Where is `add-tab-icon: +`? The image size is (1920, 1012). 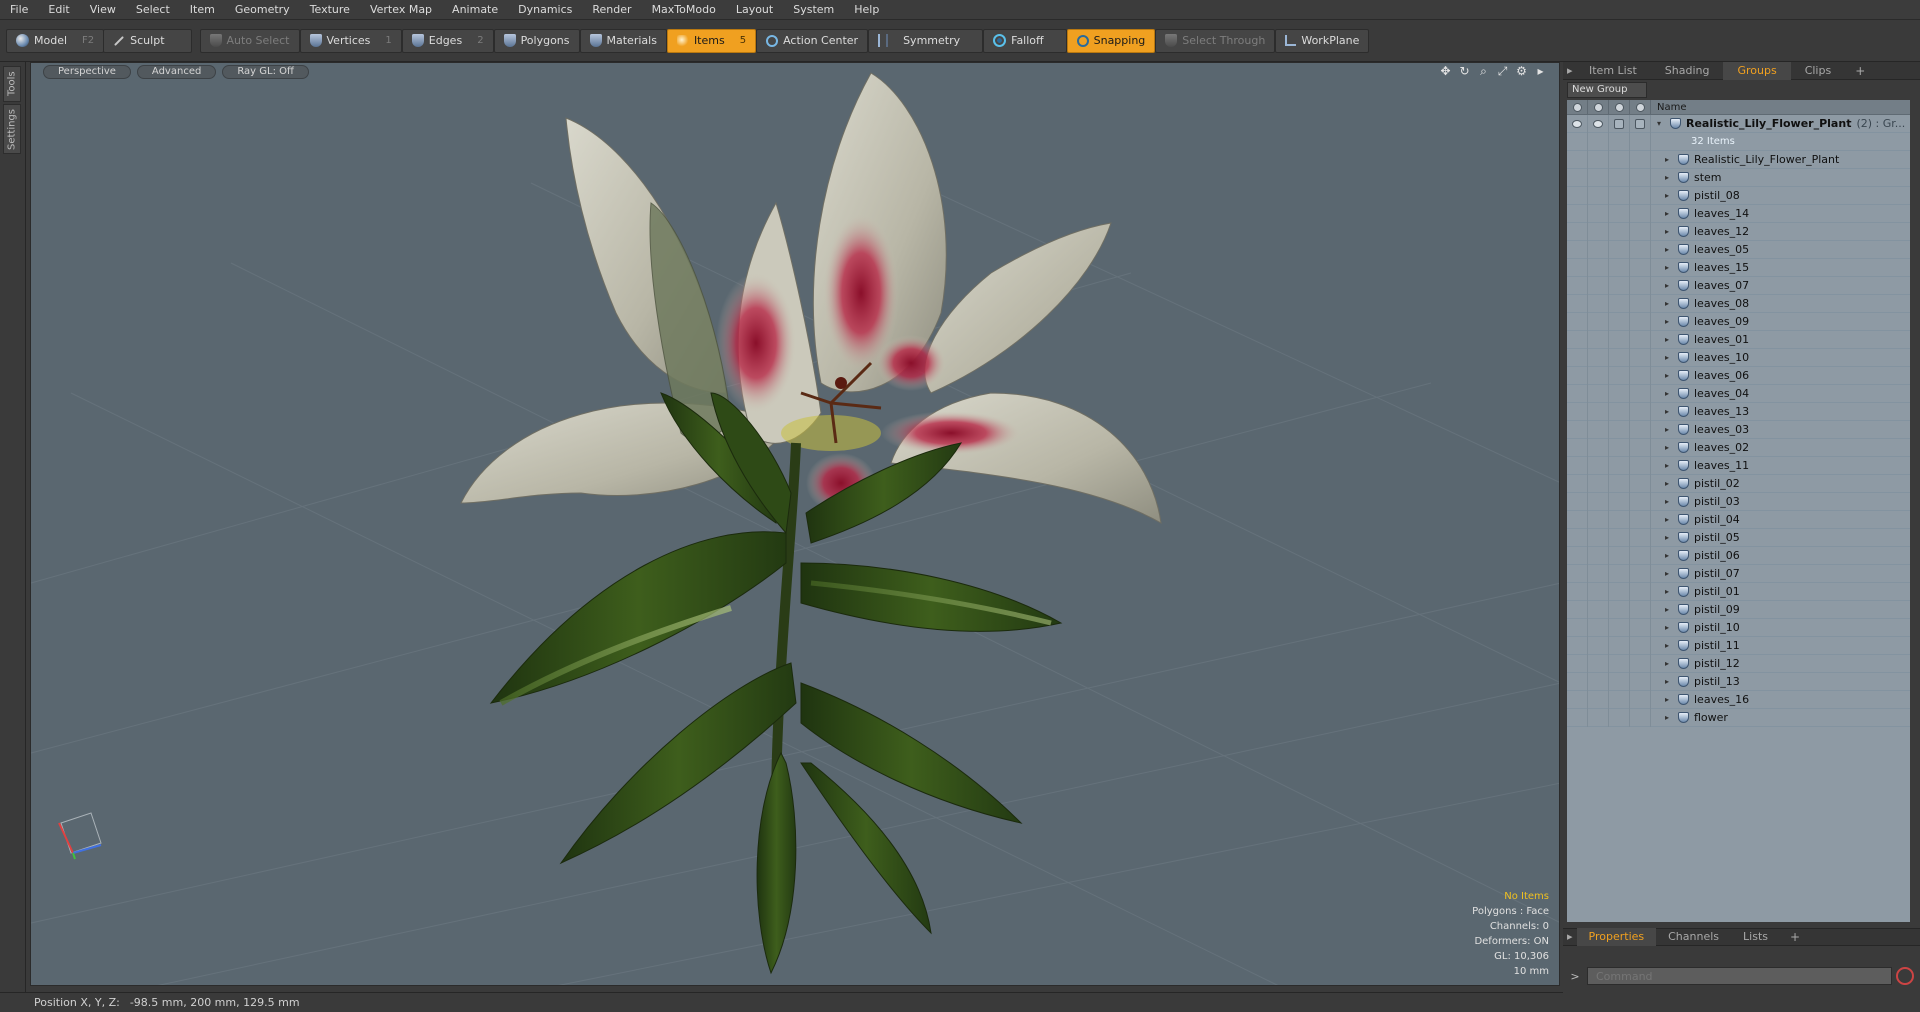 add-tab-icon: + is located at coordinates (1860, 71).